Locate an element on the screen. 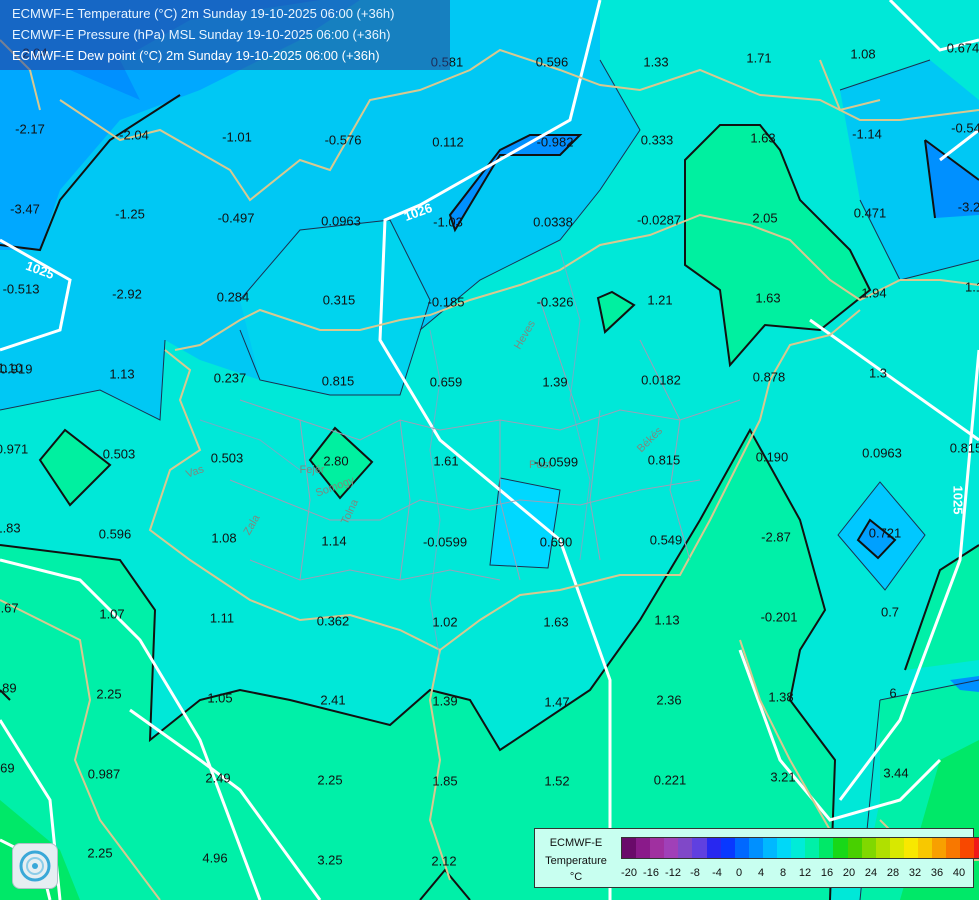  temperature-value: 2.05 is located at coordinates (765, 218).